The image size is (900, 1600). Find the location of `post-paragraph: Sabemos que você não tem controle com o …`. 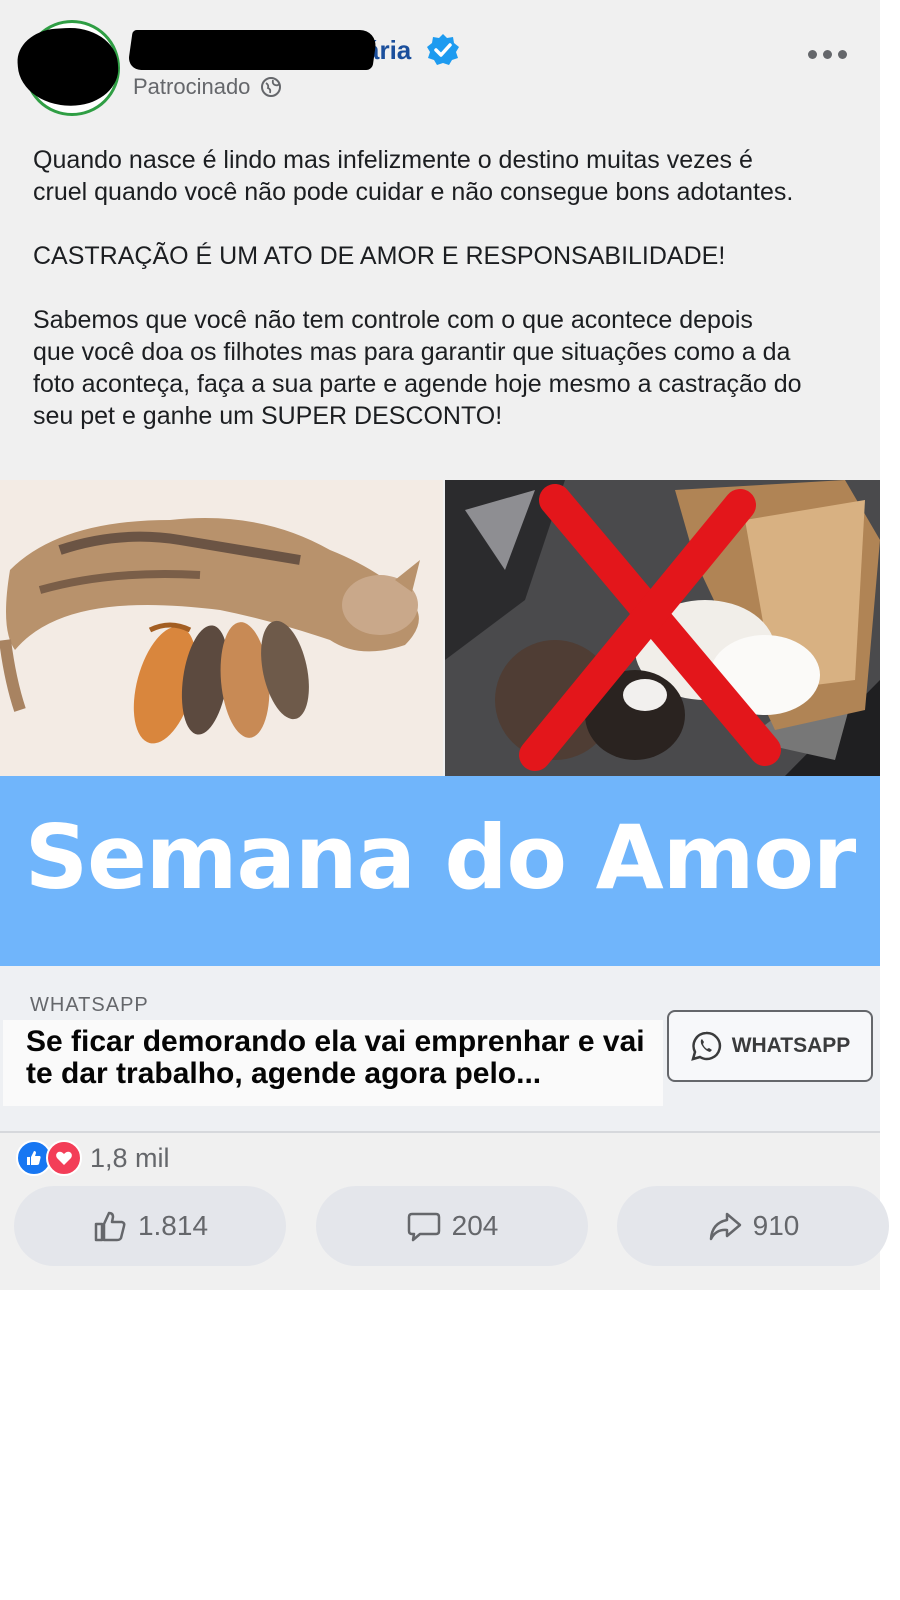

post-paragraph: Sabemos que você não tem controle com o … is located at coordinates (417, 368).